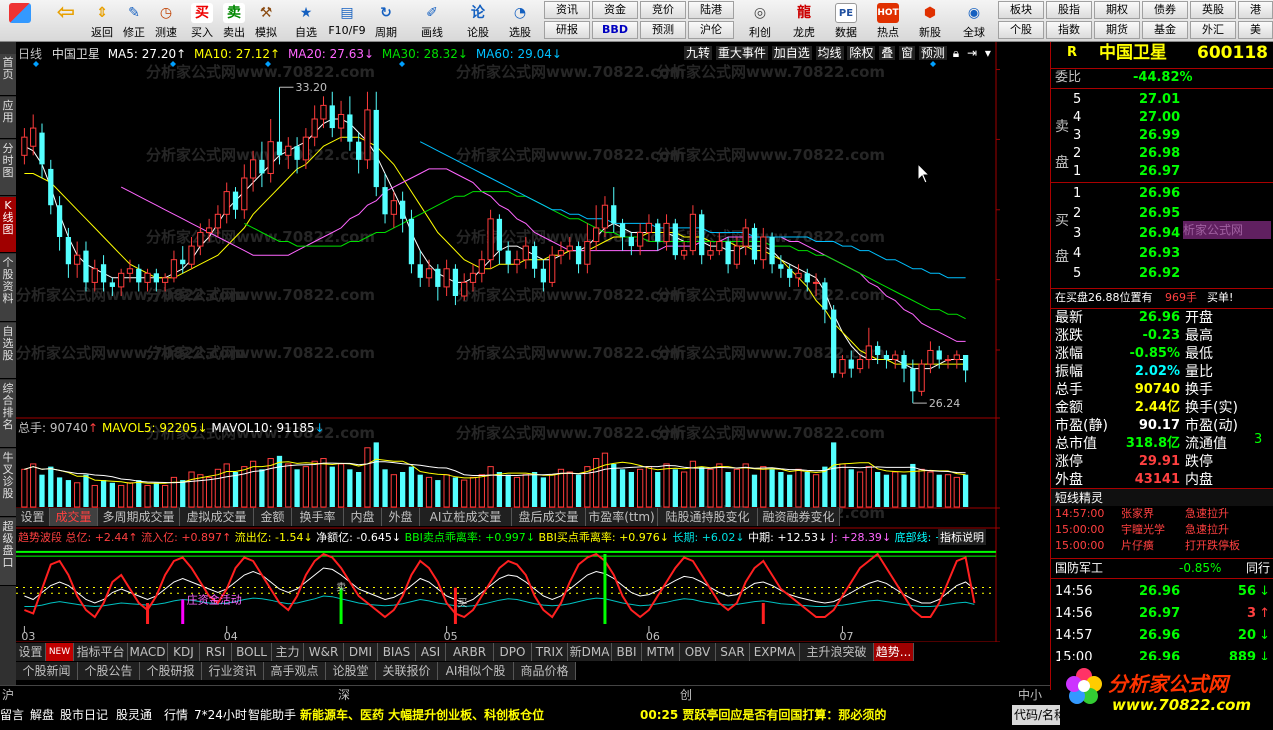 The height and width of the screenshot is (730, 1273). I want to click on tool-window: 窗, so click(907, 53).